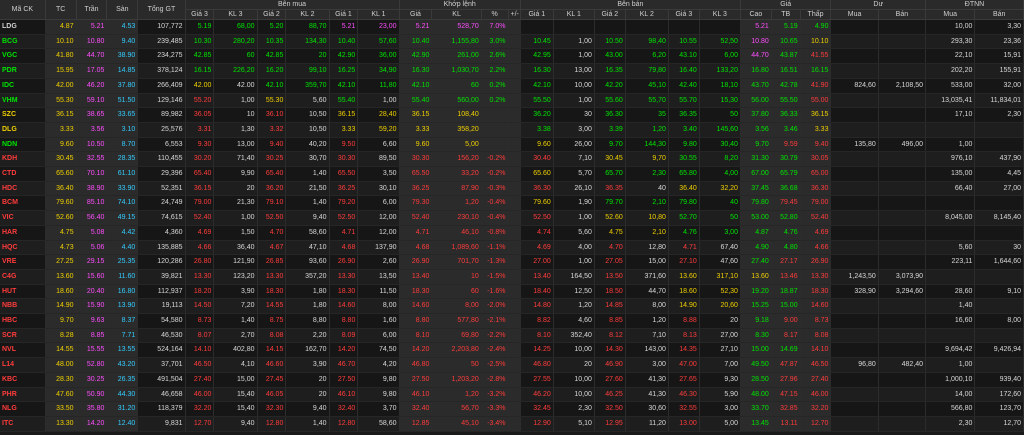  I want to click on ask-cell: 47,60, so click(720, 262).